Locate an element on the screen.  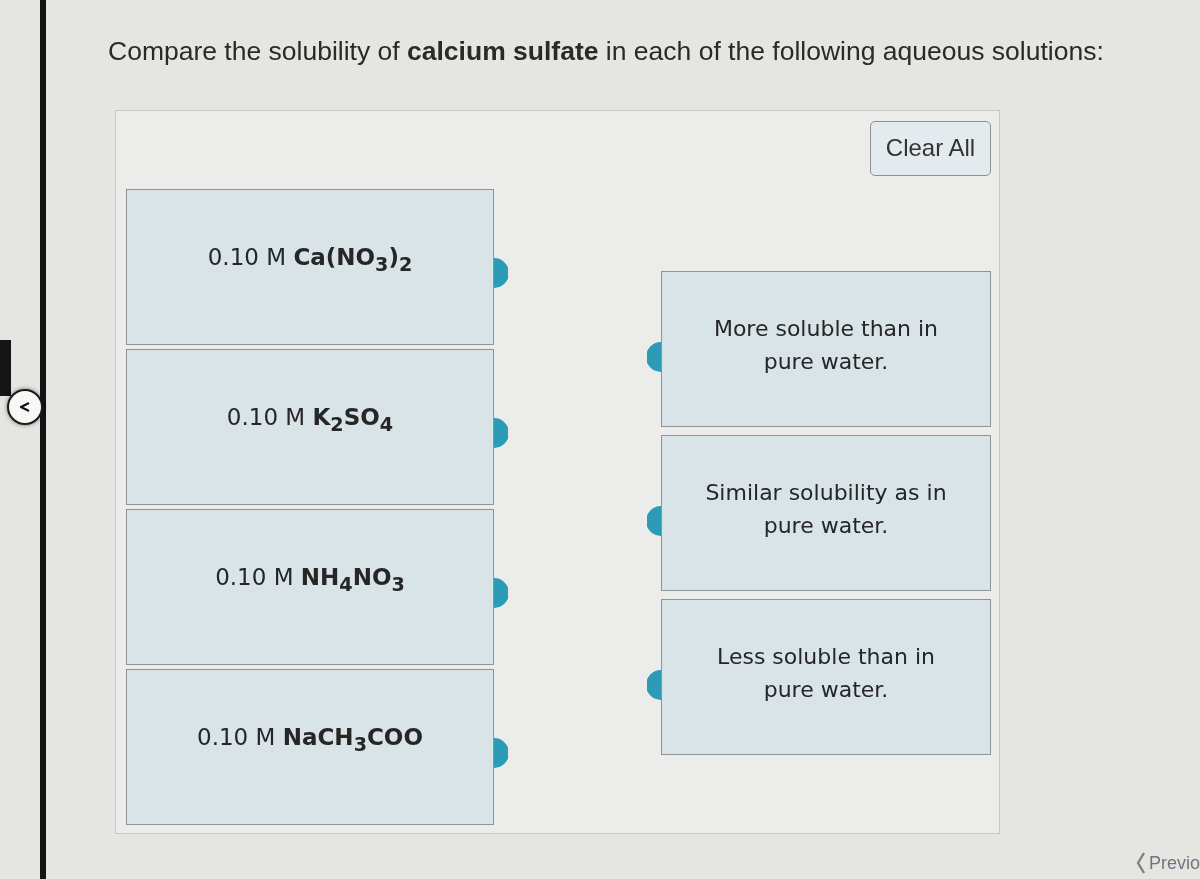
solution-label: 0.10 M NaCH$_{3}$COO is located at coordinates (310, 740).